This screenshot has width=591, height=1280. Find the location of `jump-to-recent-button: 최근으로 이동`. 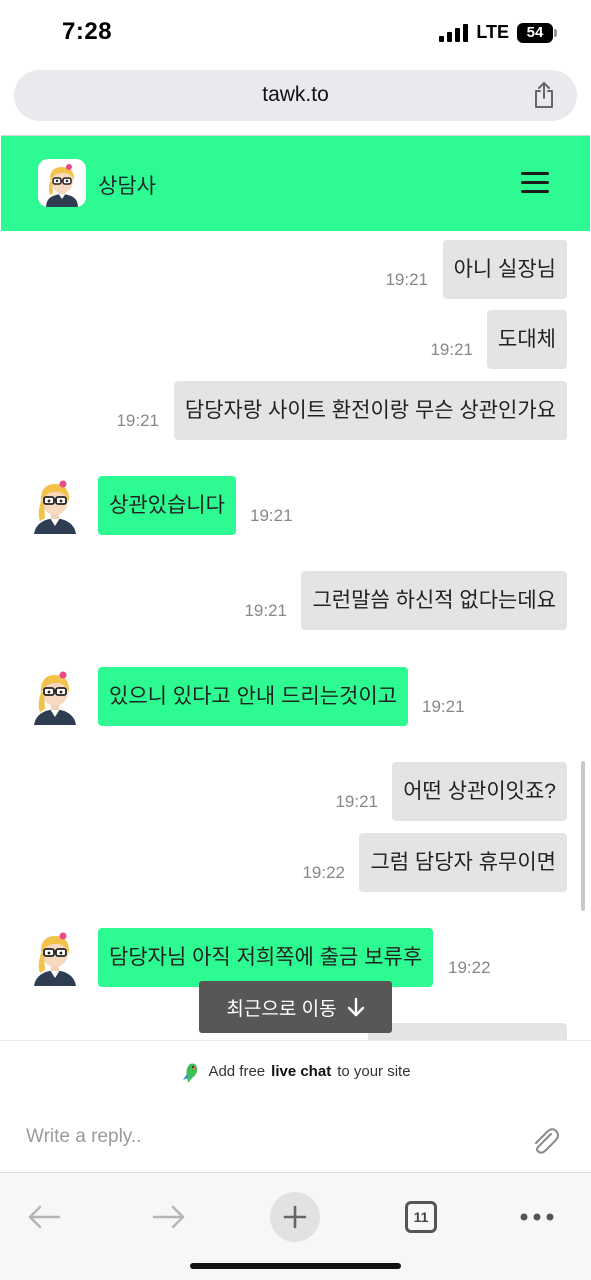

jump-to-recent-button: 최근으로 이동 is located at coordinates (295, 1007).